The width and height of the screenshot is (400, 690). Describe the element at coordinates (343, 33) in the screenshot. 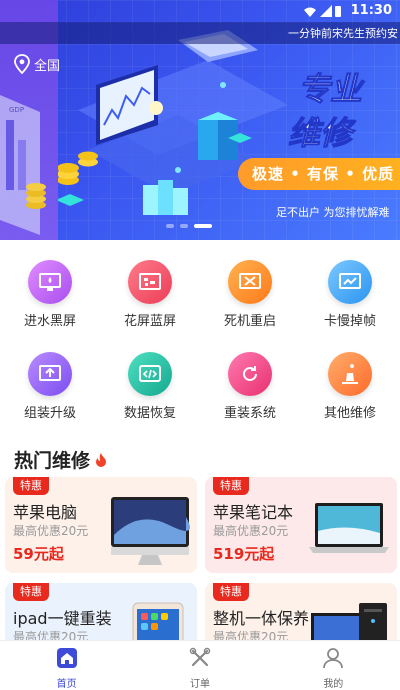

I see `ticker-text: 一分钟前宋先生预约安` at that location.